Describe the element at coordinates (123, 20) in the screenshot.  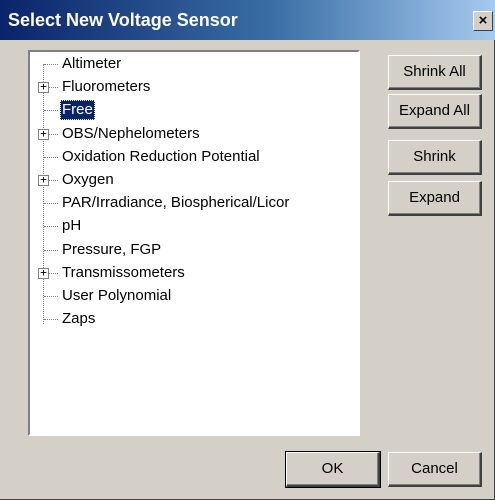
I see `window-title: Select New Voltage Sensor` at that location.